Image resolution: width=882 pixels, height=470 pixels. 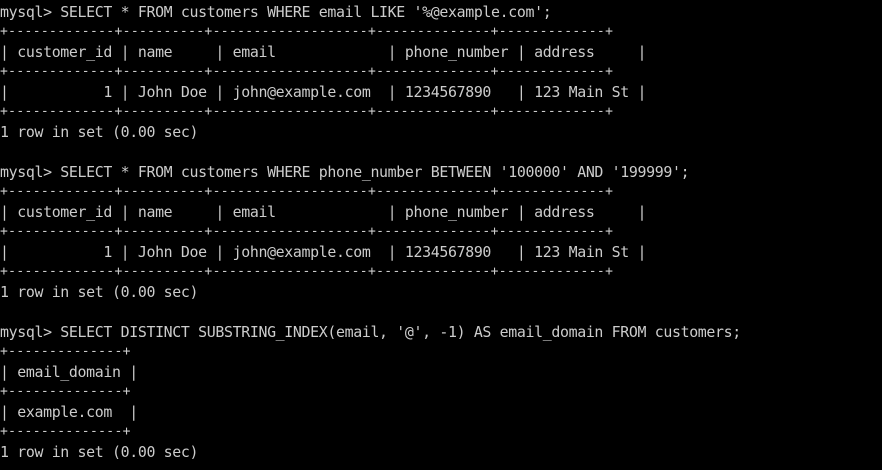 I want to click on table-header-row: | email_domain |, so click(x=69, y=372).